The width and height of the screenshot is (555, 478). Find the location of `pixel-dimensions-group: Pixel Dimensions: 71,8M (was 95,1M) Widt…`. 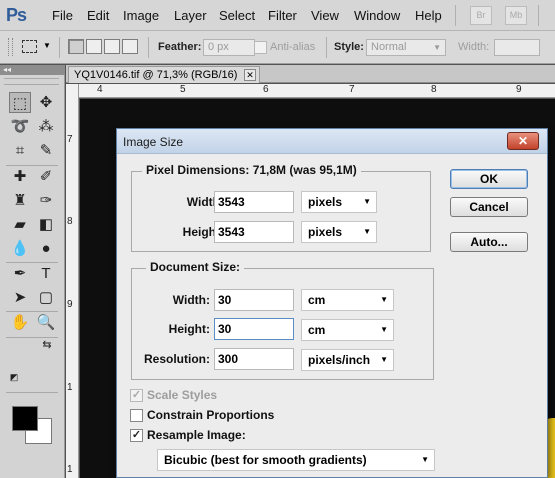

pixel-dimensions-group: Pixel Dimensions: 71,8M (was 95,1M) Widt… is located at coordinates (281, 207).